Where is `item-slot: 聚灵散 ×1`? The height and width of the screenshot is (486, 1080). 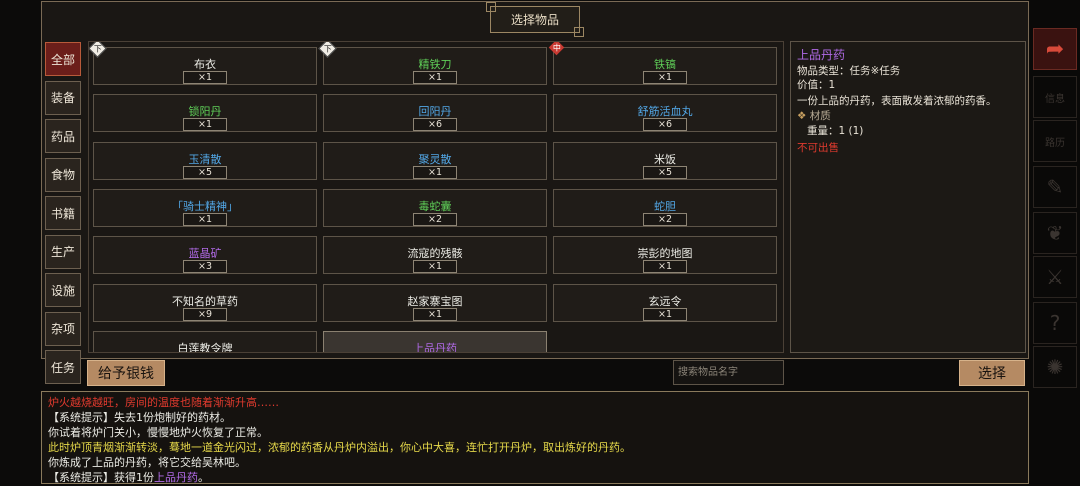
item-slot: 聚灵散 ×1 is located at coordinates (435, 160).